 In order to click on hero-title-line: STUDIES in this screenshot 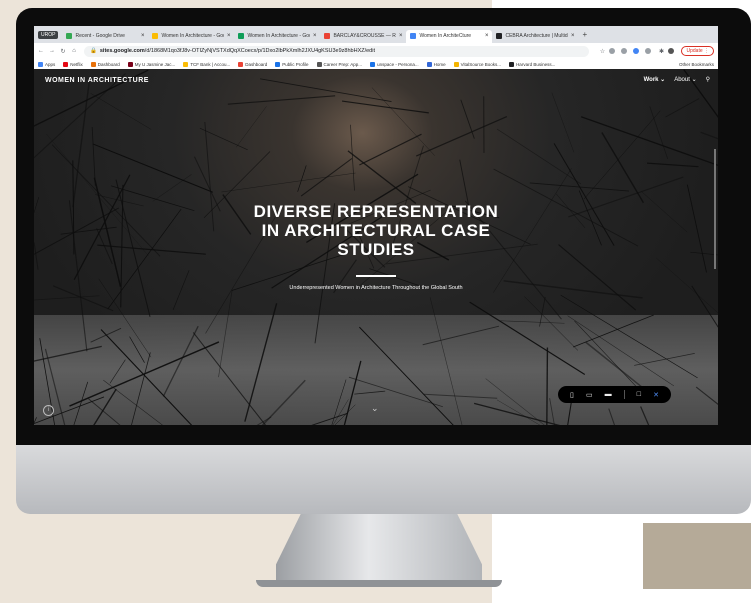, I will do `click(376, 249)`.